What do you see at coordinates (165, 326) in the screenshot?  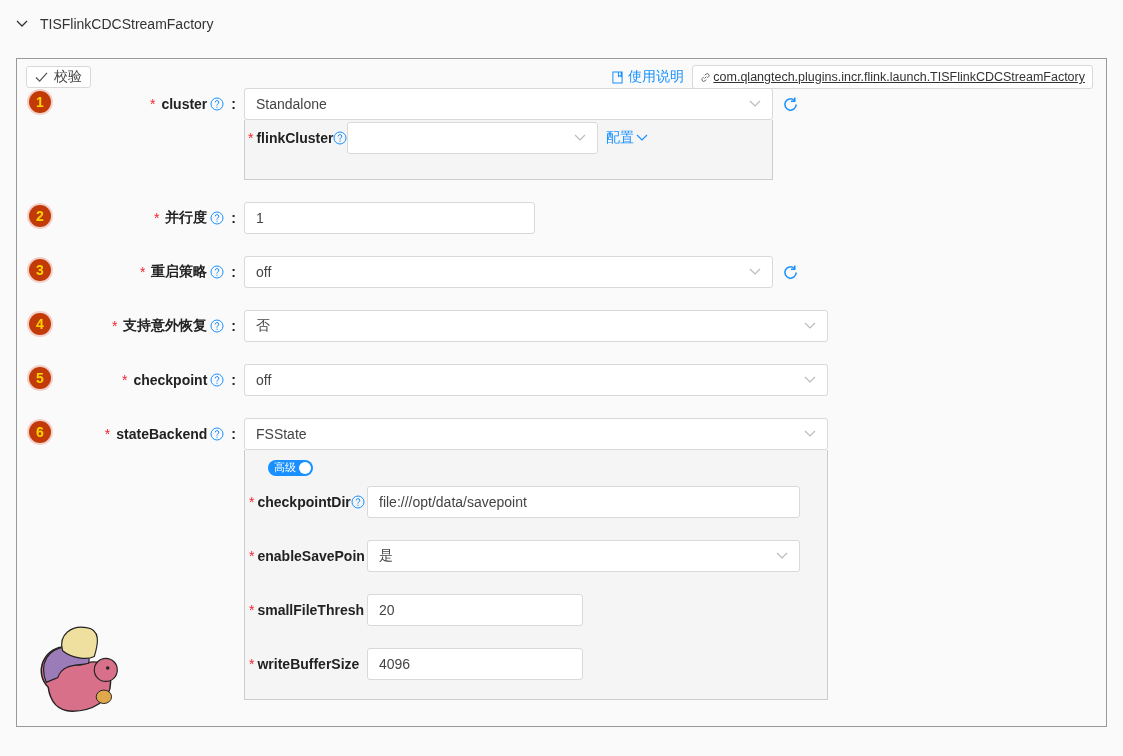 I see `field-label: 支持意外恢复` at bounding box center [165, 326].